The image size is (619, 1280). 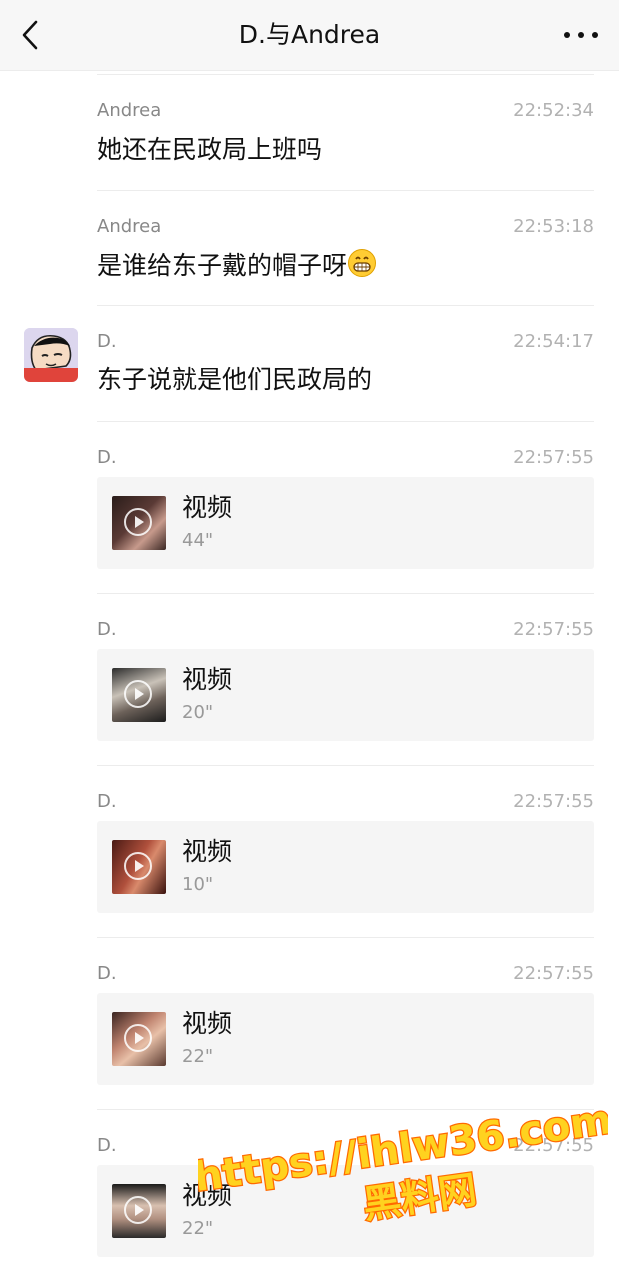 What do you see at coordinates (198, 712) in the screenshot?
I see `video-duration: 20"` at bounding box center [198, 712].